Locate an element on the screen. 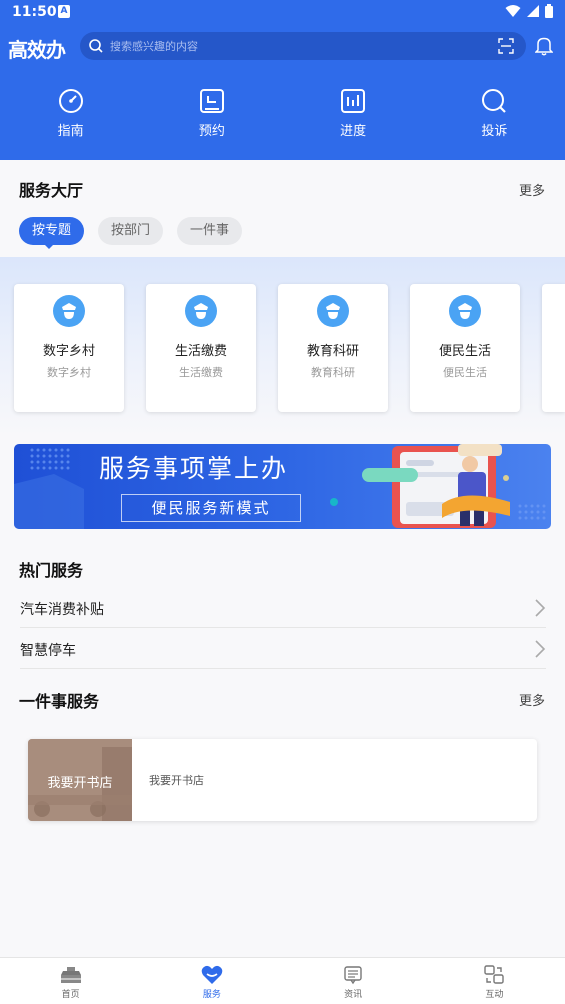 This screenshot has height=1004, width=565. quick-nav-guide: 指南 is located at coordinates (70, 118).